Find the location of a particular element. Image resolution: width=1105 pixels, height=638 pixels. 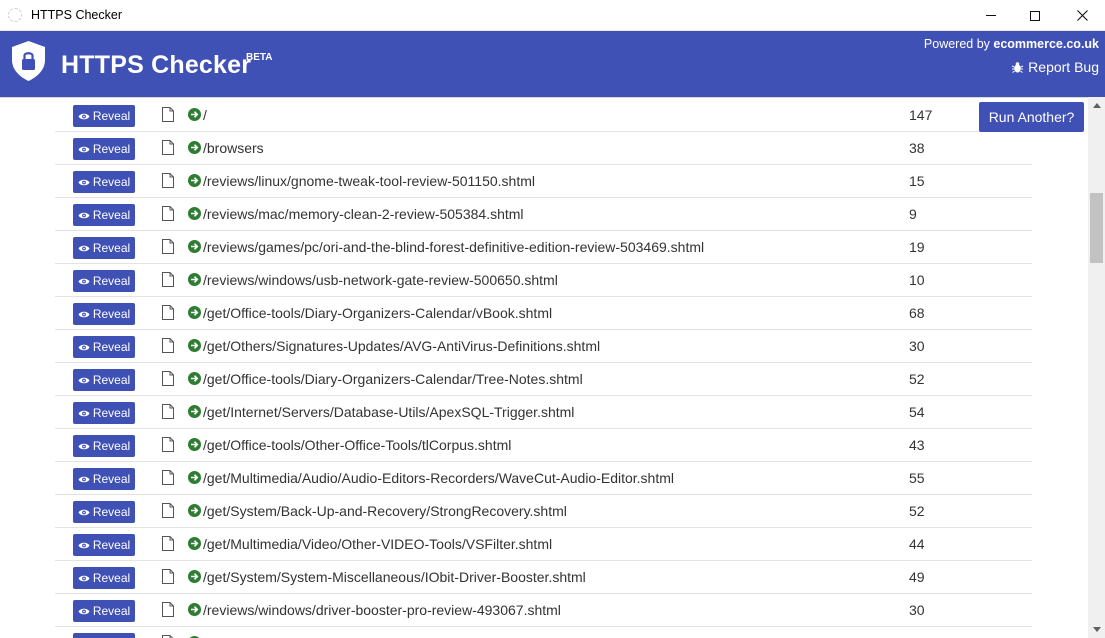

result-row: Reveal / 147 is located at coordinates (543, 115).